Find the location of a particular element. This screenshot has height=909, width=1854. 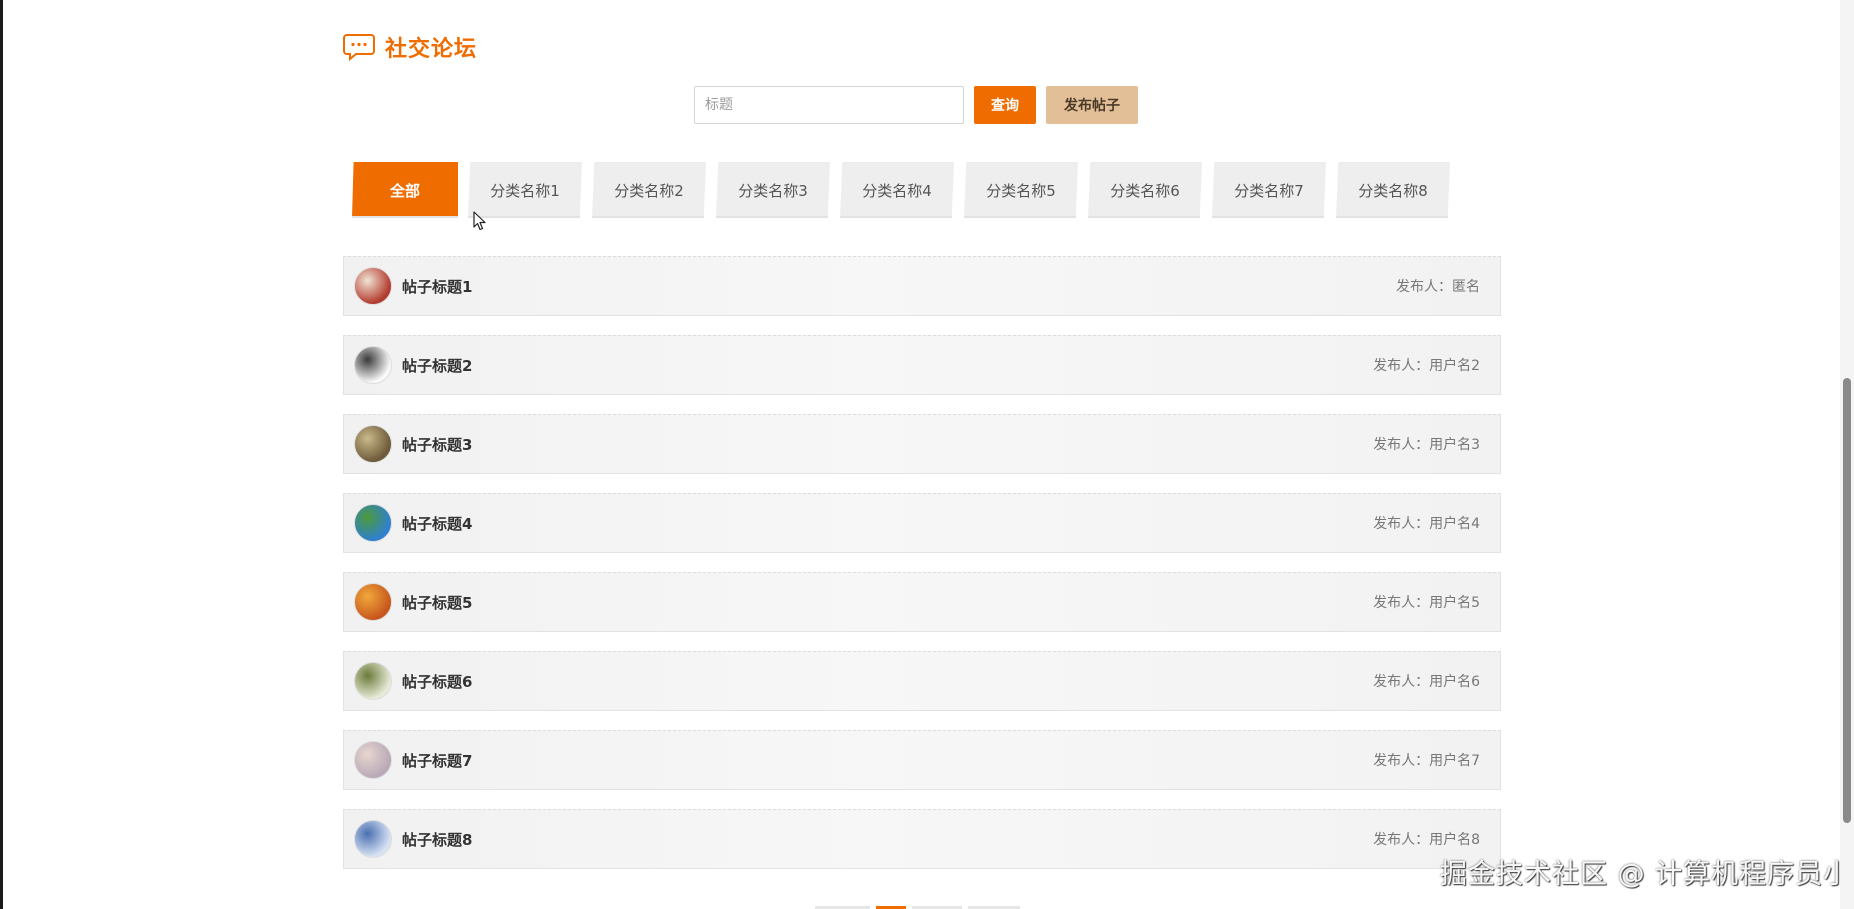

post-row: 帖子标题6 发布人： 用户名6 is located at coordinates (922, 681).